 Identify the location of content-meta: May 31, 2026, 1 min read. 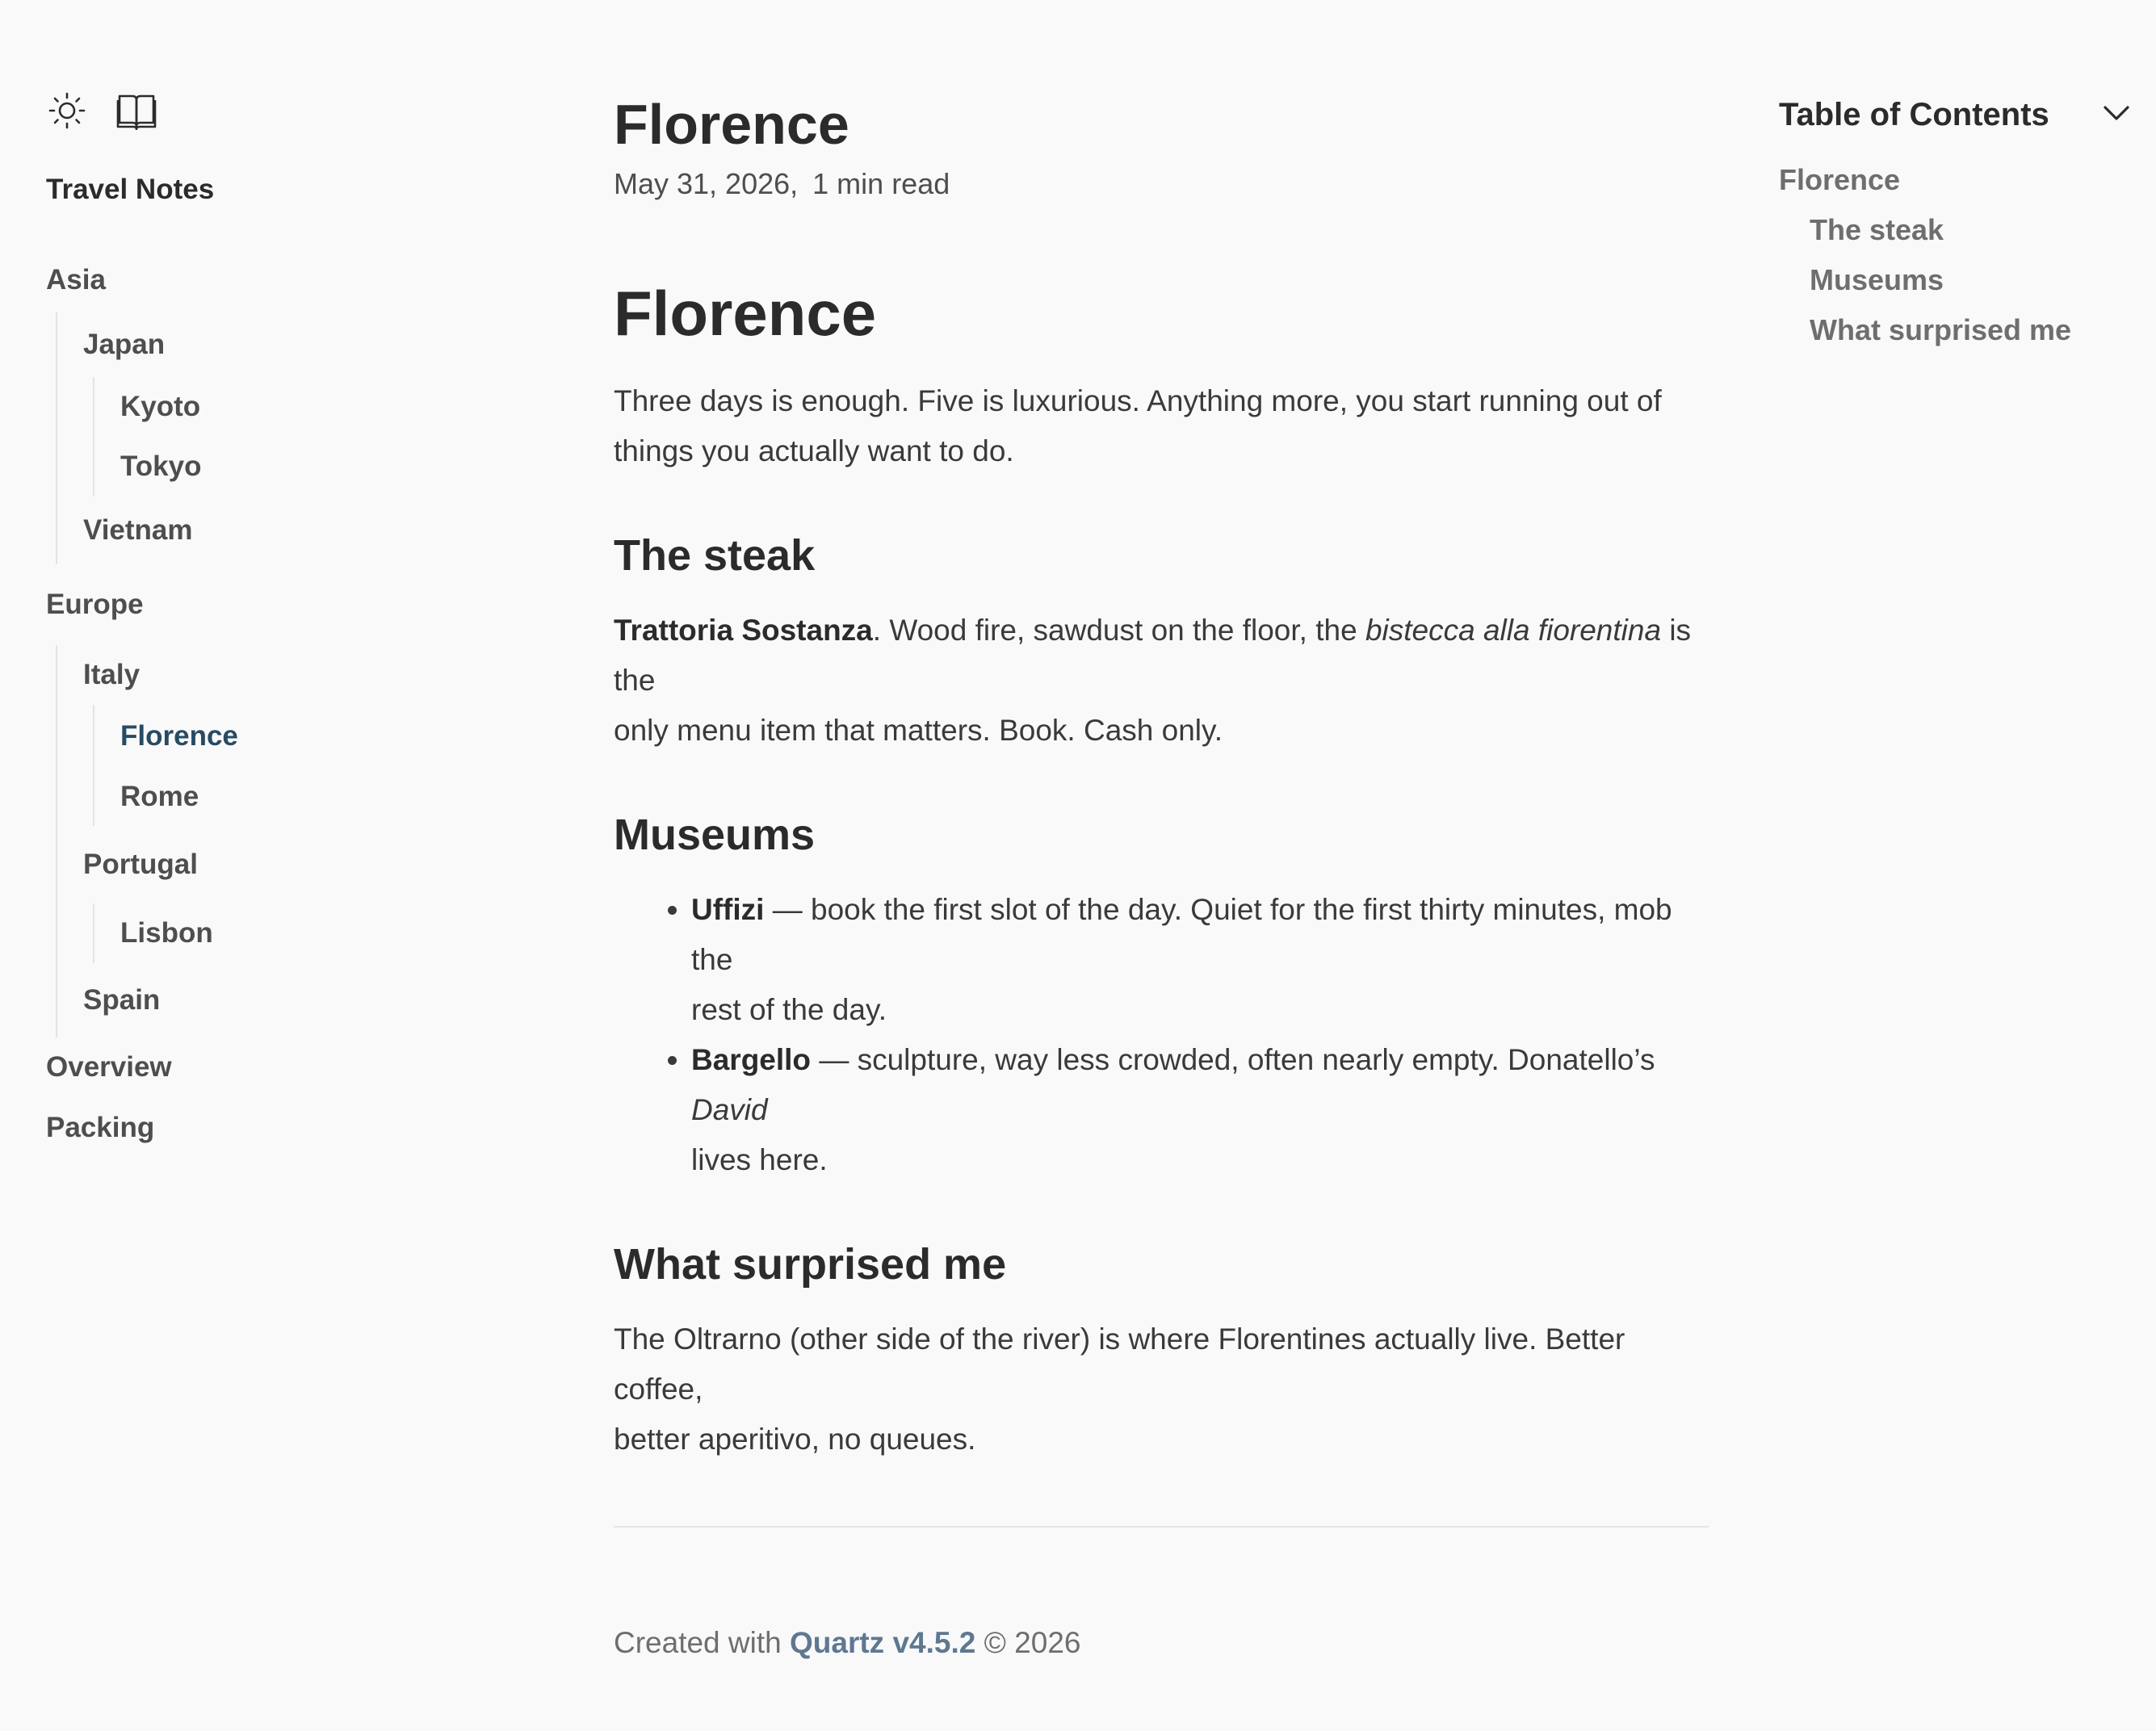
(1161, 184).